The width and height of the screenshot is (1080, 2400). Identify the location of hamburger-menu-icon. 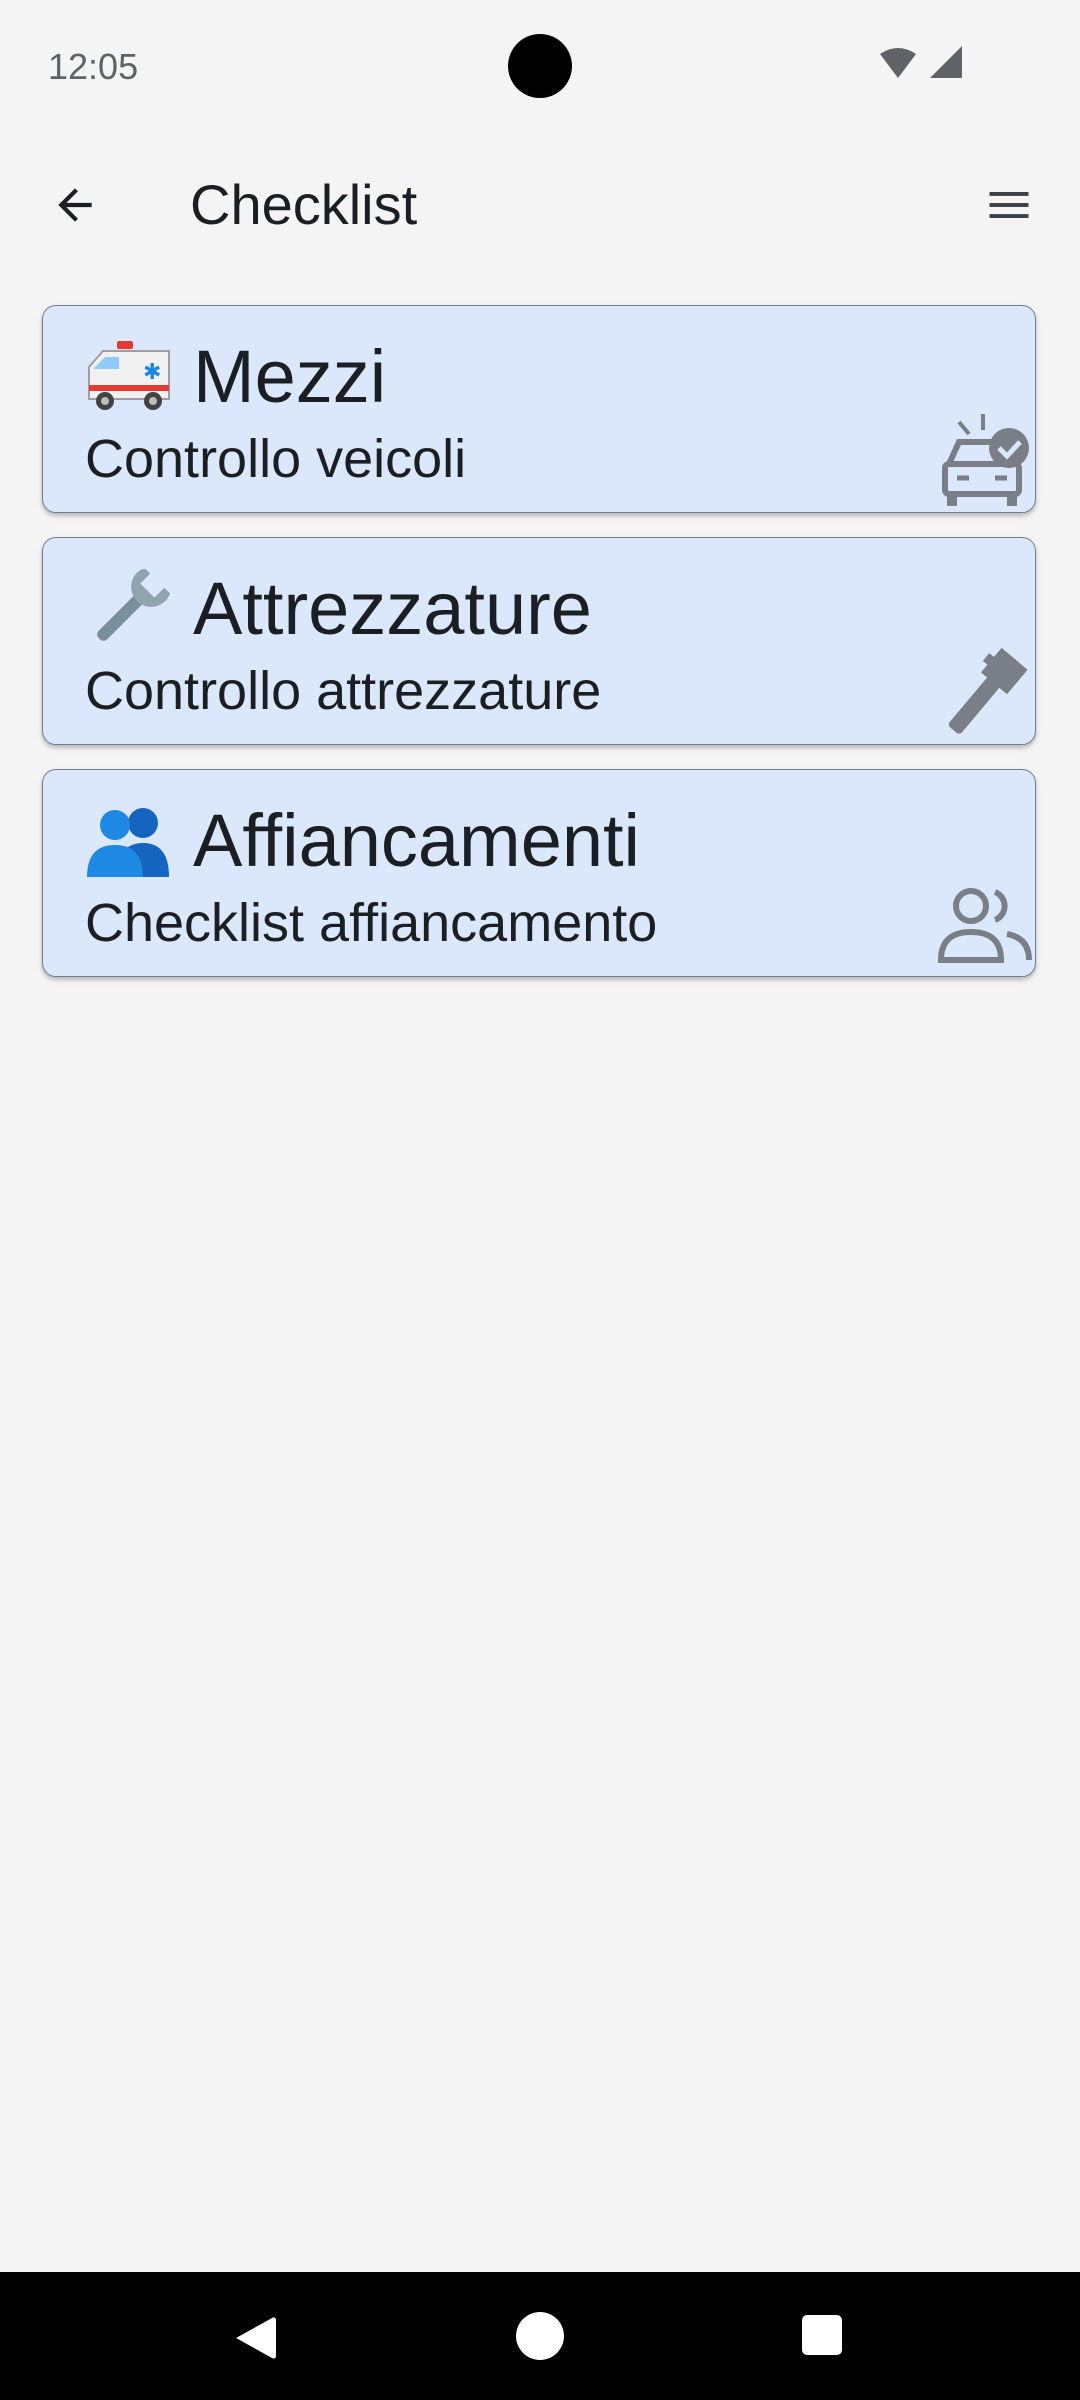
(1009, 205).